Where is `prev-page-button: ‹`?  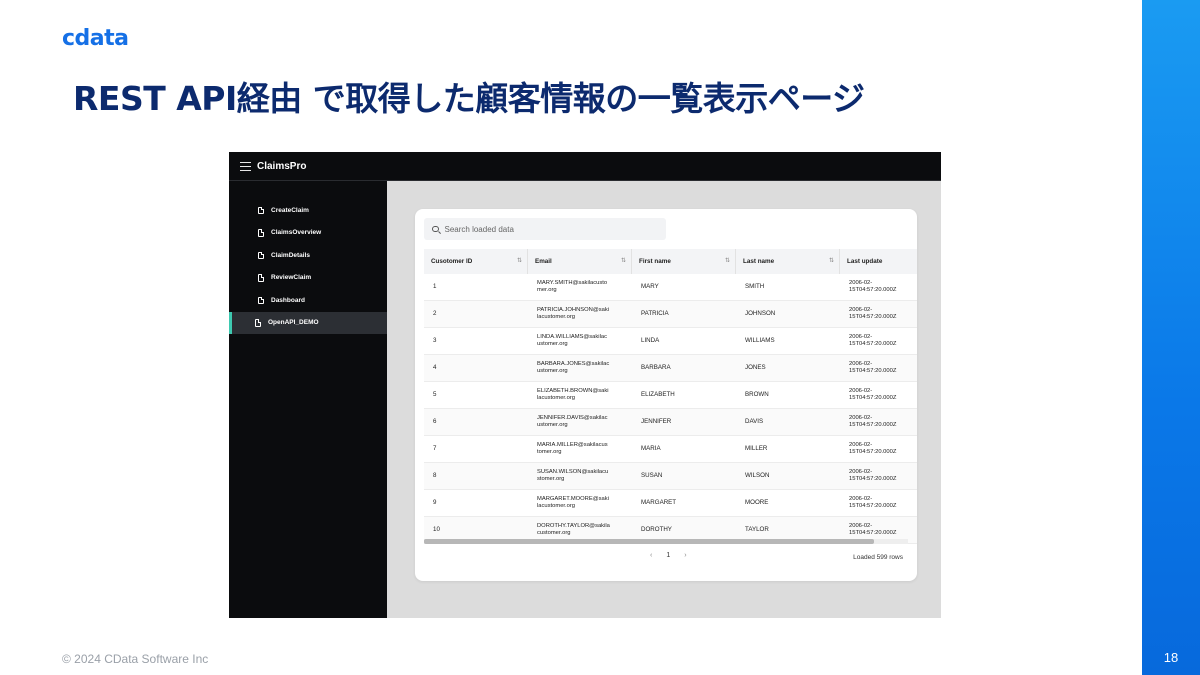 prev-page-button: ‹ is located at coordinates (651, 555).